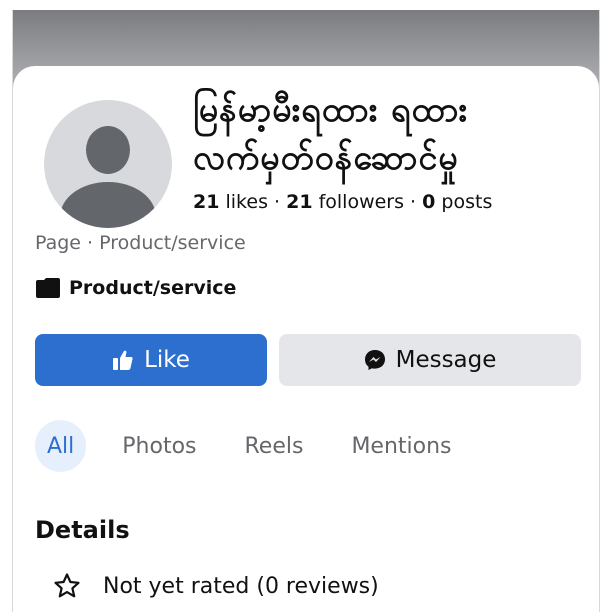  Describe the element at coordinates (374, 360) in the screenshot. I see `messenger-icon` at that location.